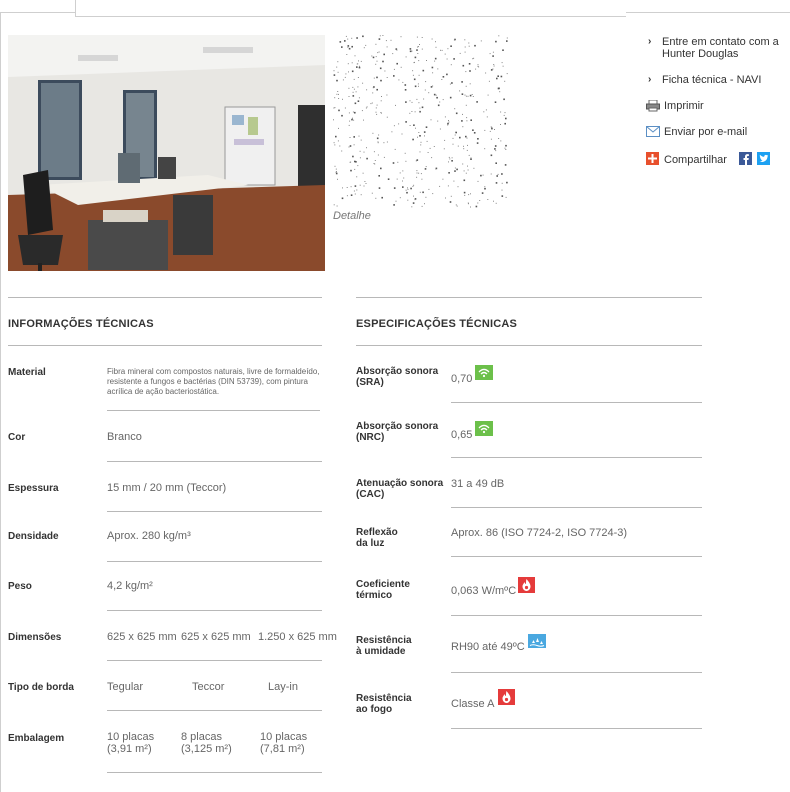 This screenshot has width=790, height=792. I want to click on facebook-icon, so click(746, 160).